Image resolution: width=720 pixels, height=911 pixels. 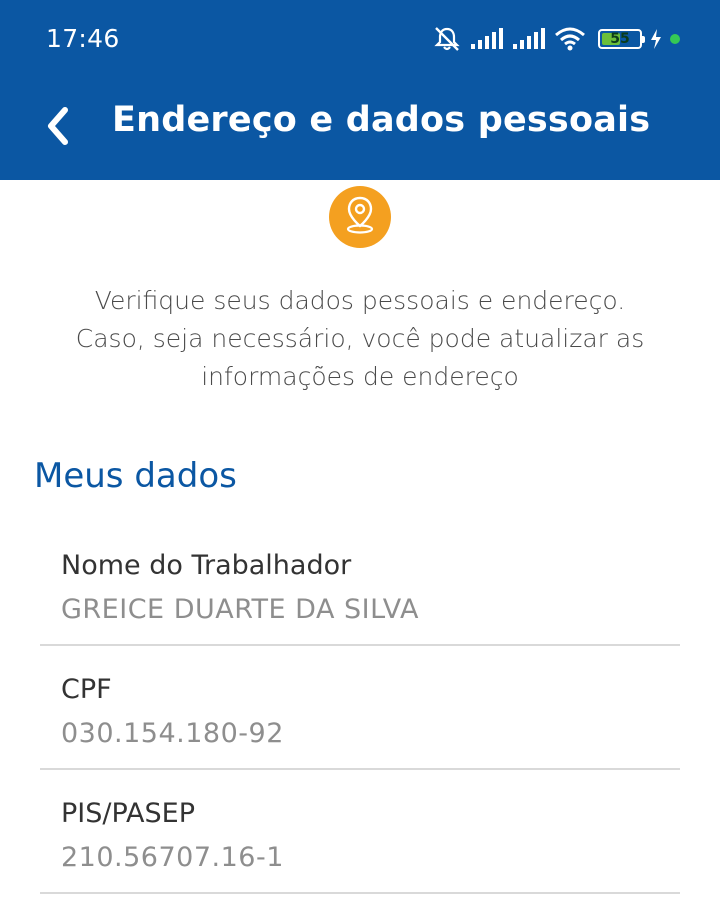 I want to click on muted-bell-icon, so click(x=447, y=39).